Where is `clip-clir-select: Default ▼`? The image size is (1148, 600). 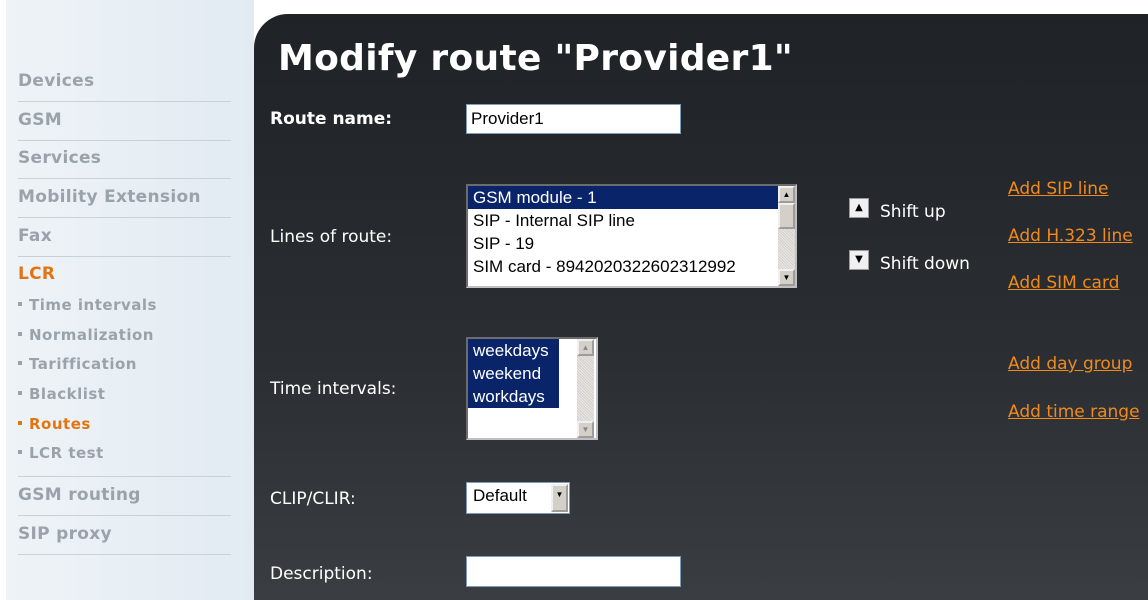 clip-clir-select: Default ▼ is located at coordinates (518, 498).